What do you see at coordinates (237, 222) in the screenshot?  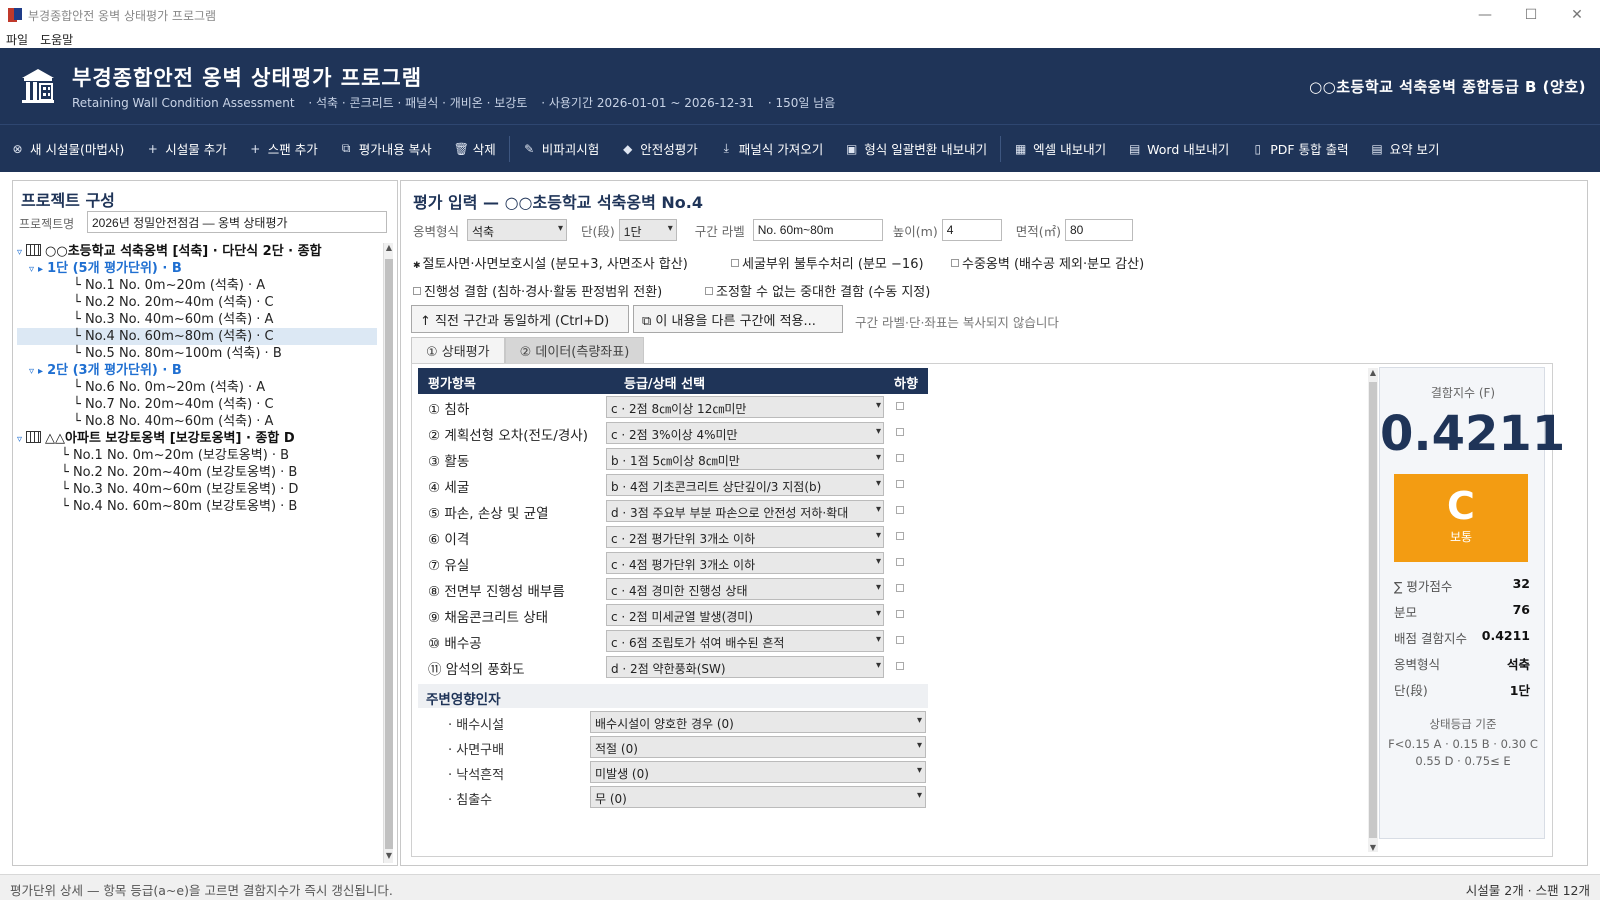 I see `project-name-input` at bounding box center [237, 222].